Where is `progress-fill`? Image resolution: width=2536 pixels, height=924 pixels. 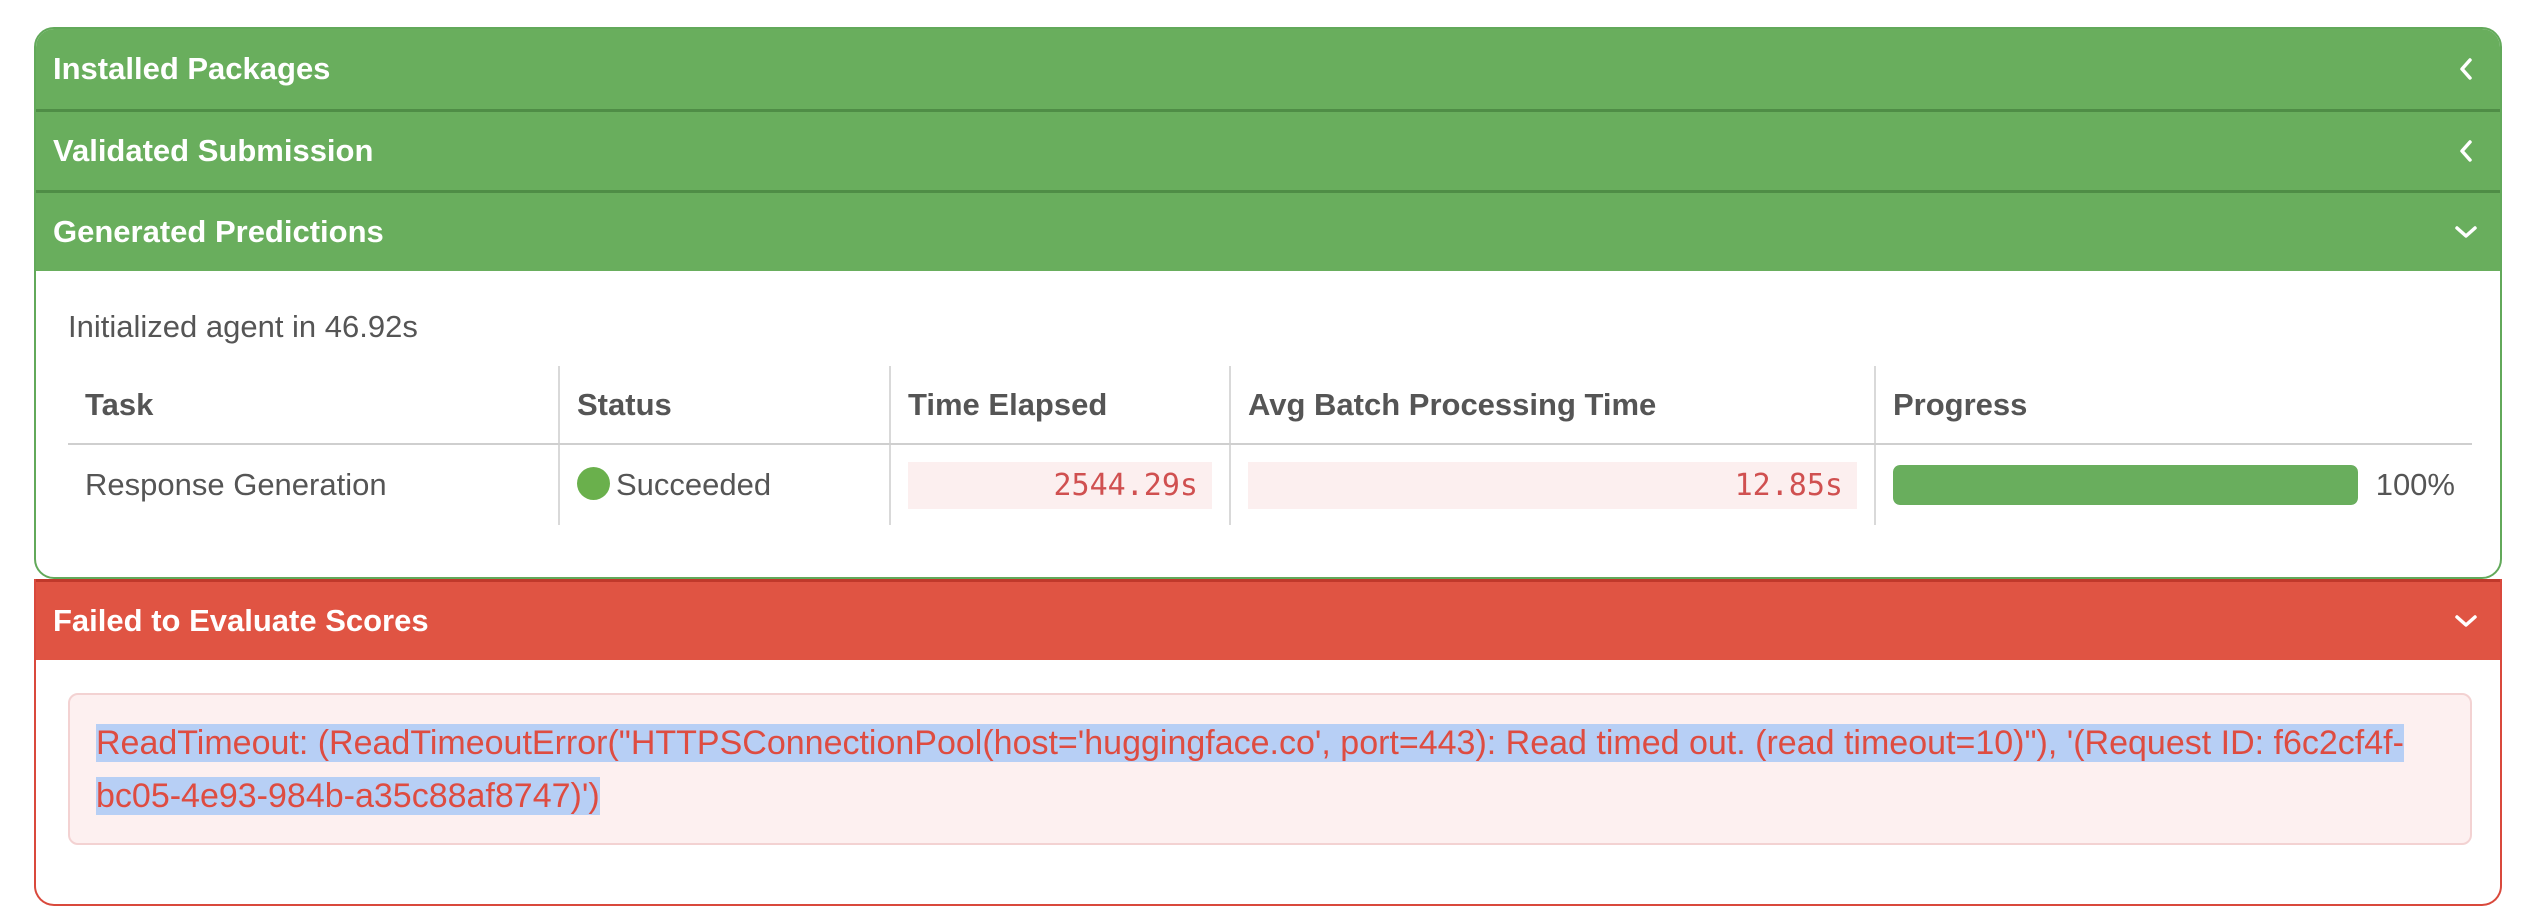
progress-fill is located at coordinates (2125, 485).